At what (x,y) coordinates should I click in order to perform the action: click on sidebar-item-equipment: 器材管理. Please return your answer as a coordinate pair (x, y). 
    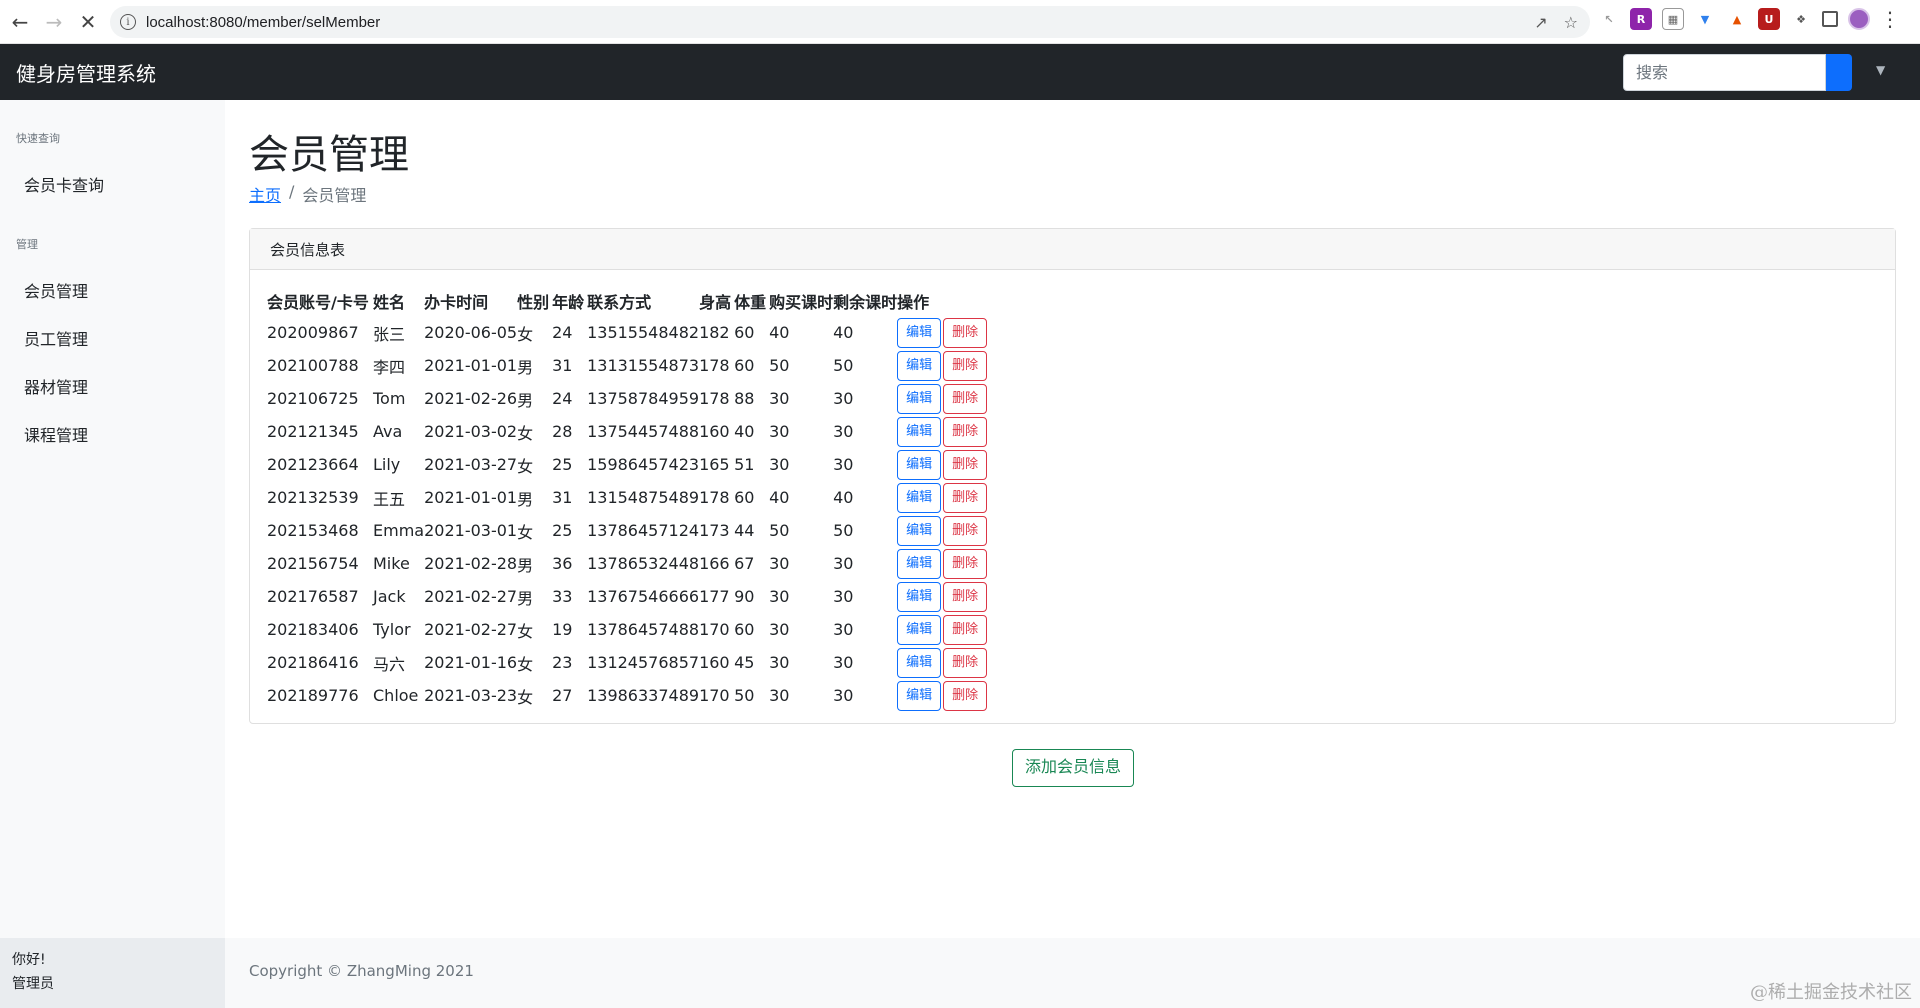
    Looking at the image, I should click on (56, 386).